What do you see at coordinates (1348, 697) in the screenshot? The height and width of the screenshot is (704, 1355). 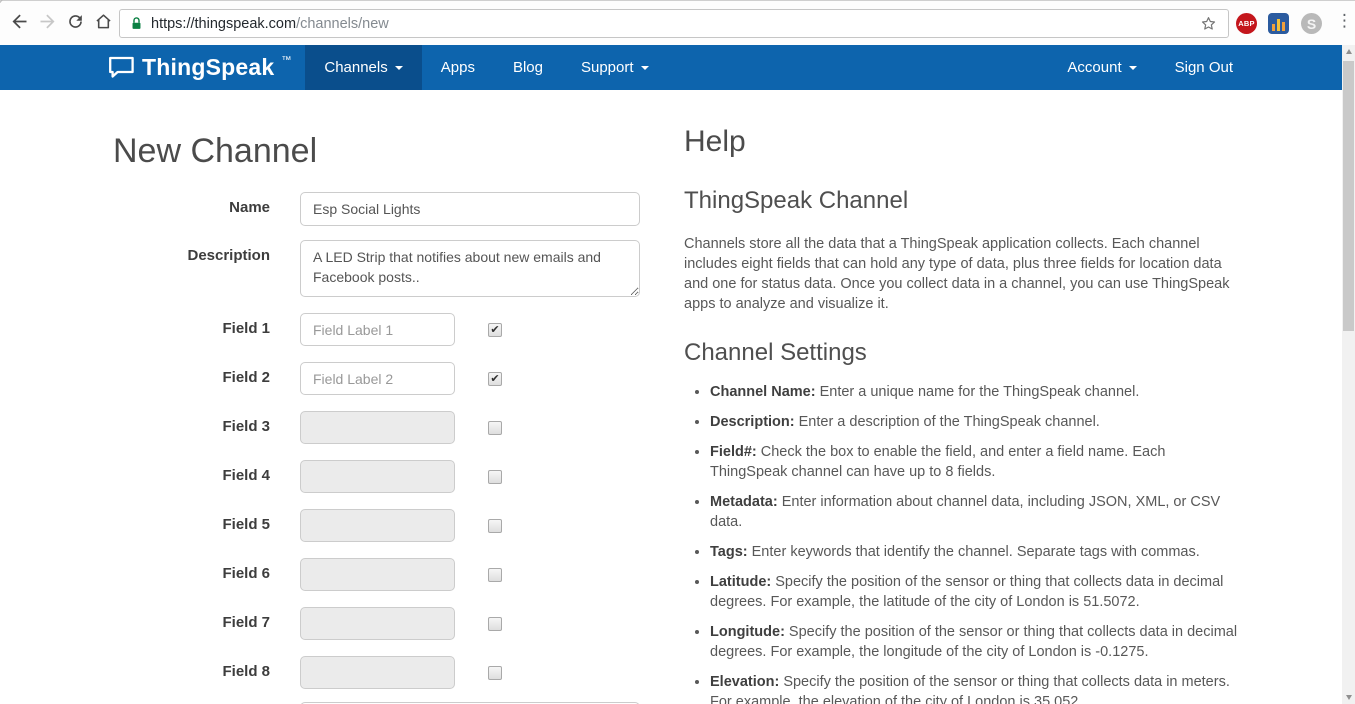 I see `scroll-down-arrow` at bounding box center [1348, 697].